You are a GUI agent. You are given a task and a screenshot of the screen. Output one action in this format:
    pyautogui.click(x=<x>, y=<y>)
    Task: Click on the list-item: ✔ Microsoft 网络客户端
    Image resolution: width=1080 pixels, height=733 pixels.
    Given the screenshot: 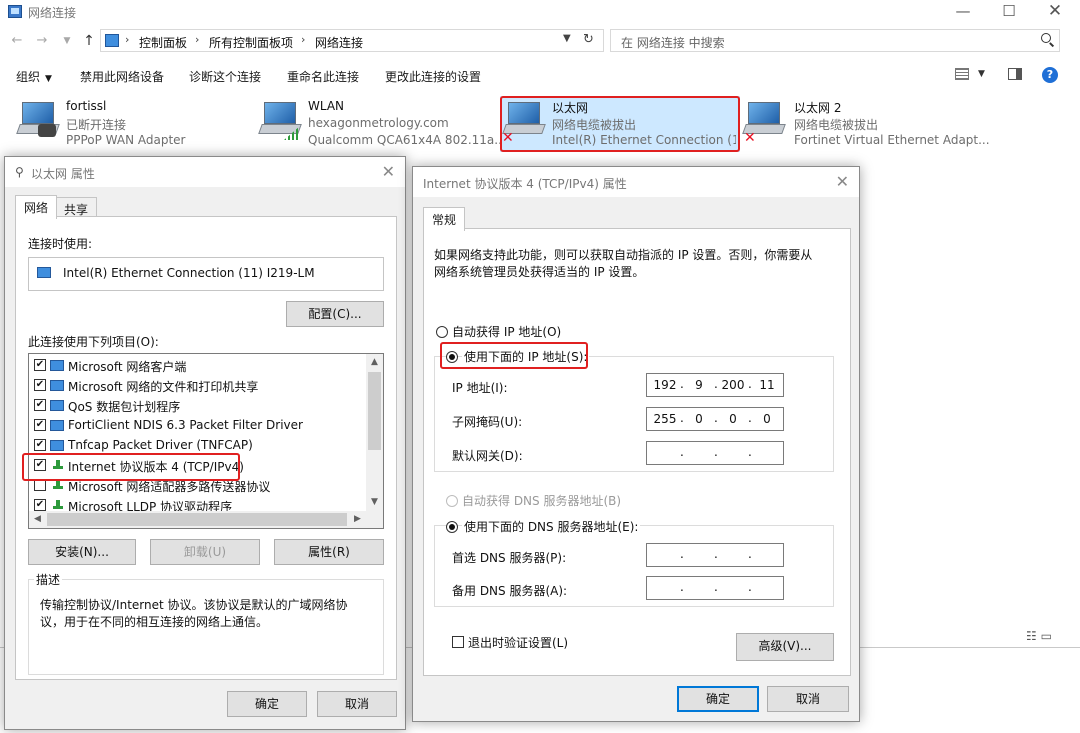 What is the action you would take?
    pyautogui.click(x=198, y=366)
    